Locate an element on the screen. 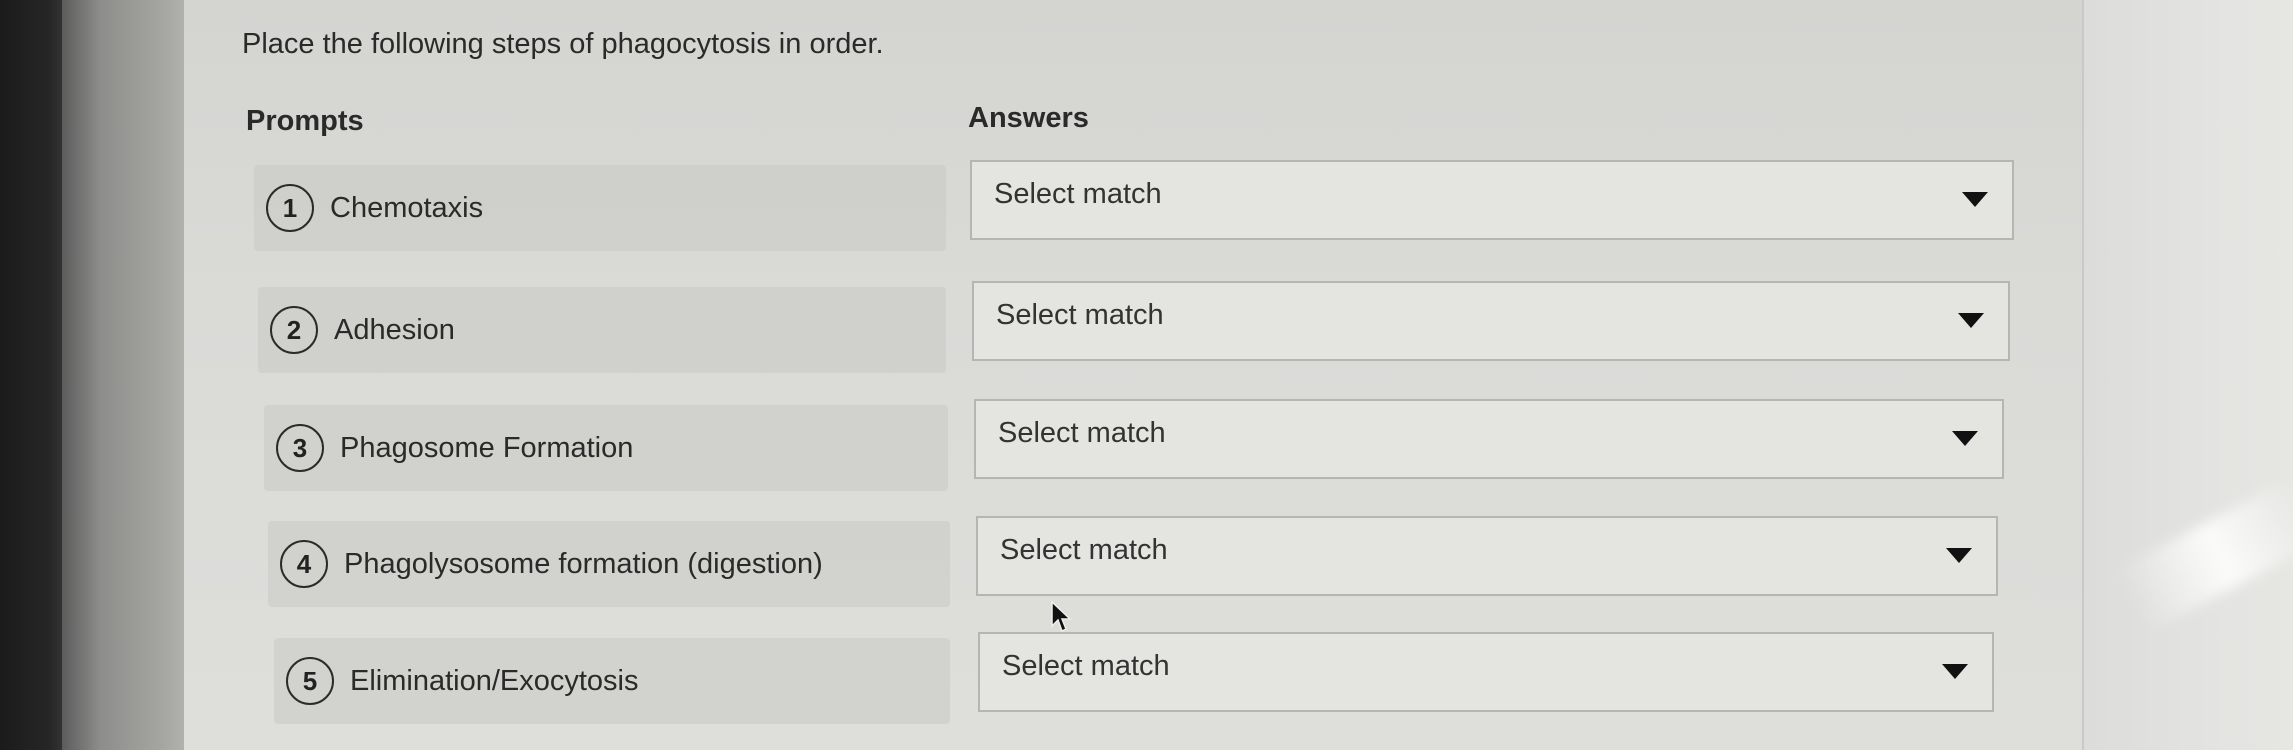 The height and width of the screenshot is (750, 2293). answer-select-2: Select match is located at coordinates (1491, 321).